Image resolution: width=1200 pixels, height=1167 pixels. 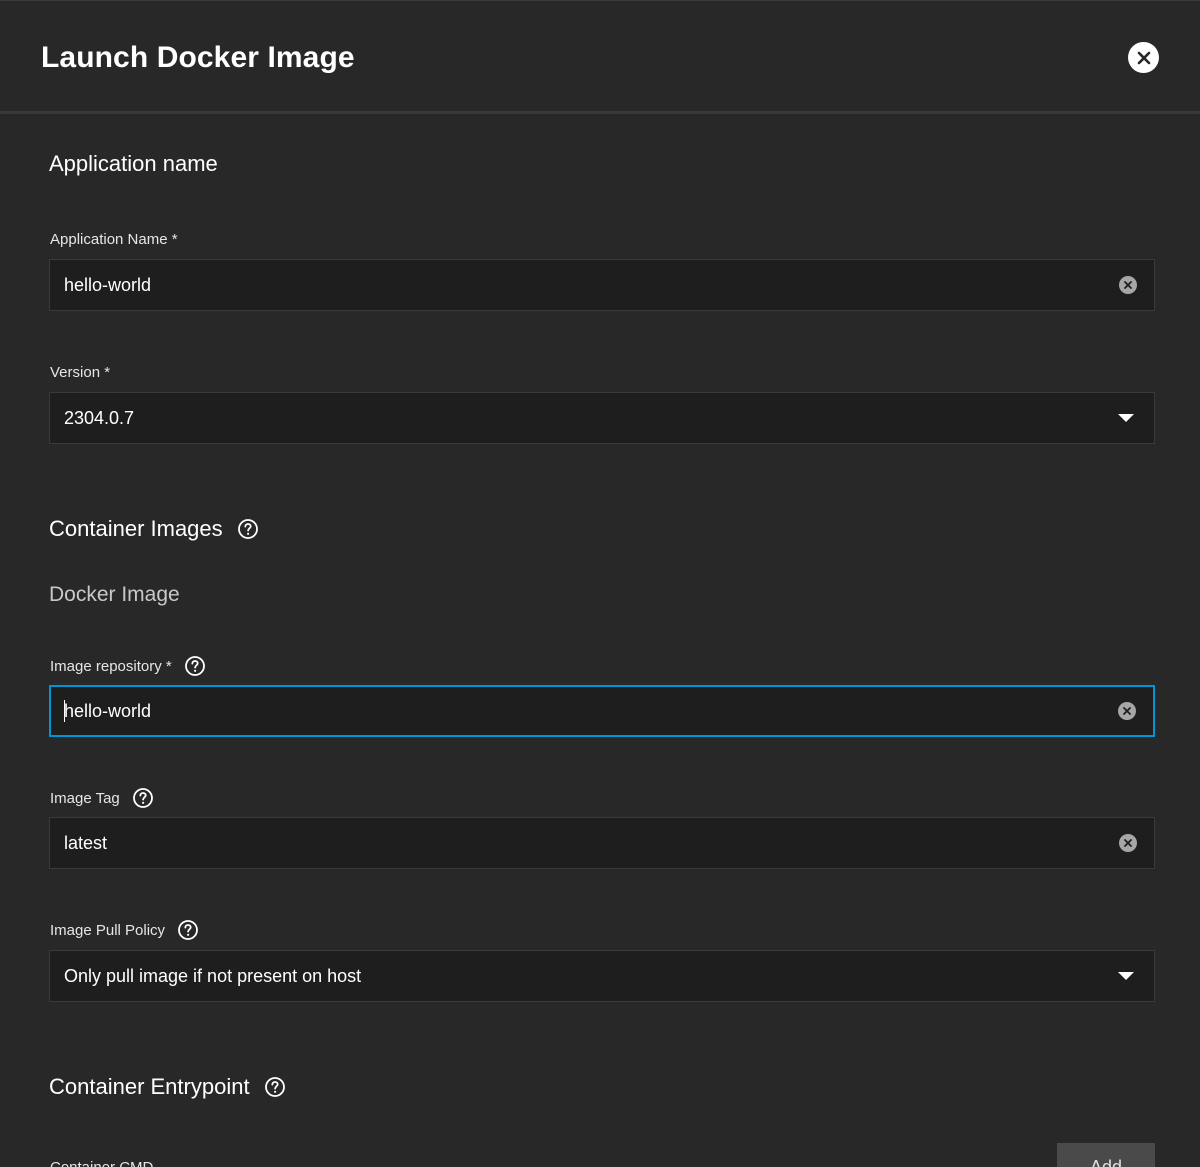 What do you see at coordinates (167, 1087) in the screenshot?
I see `section-title-container-entrypoint: Container Entrypoint` at bounding box center [167, 1087].